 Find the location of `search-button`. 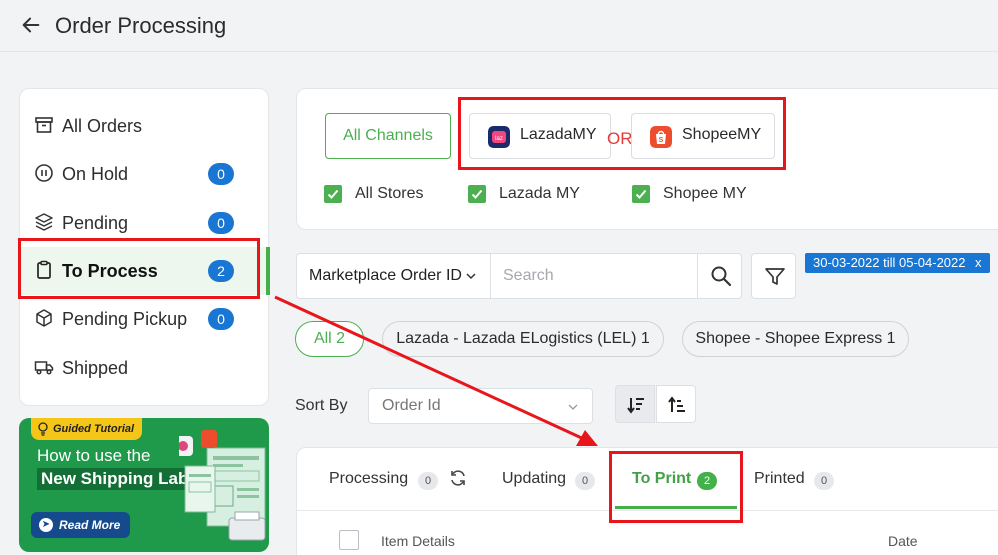

search-button is located at coordinates (719, 276).